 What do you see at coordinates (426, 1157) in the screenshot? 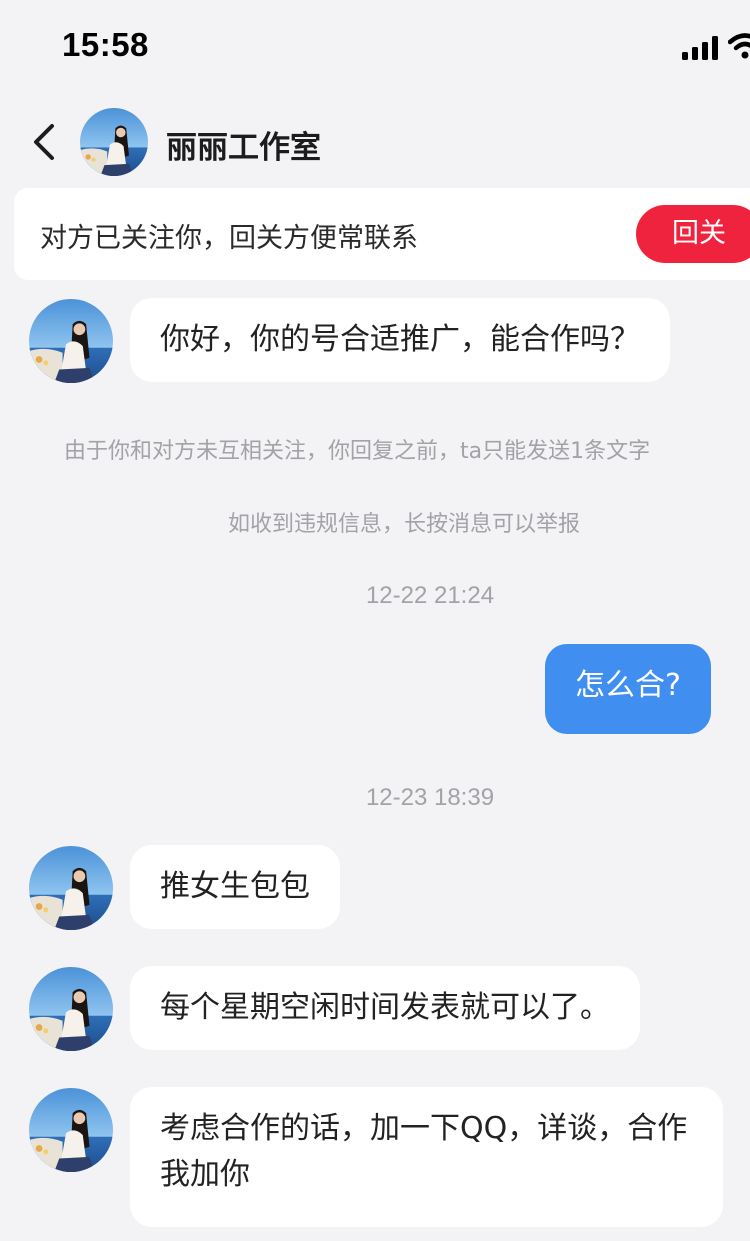
I see `incoming-message-bubble: 考虑合作的话，加一下QQ，详谈，合作我加你` at bounding box center [426, 1157].